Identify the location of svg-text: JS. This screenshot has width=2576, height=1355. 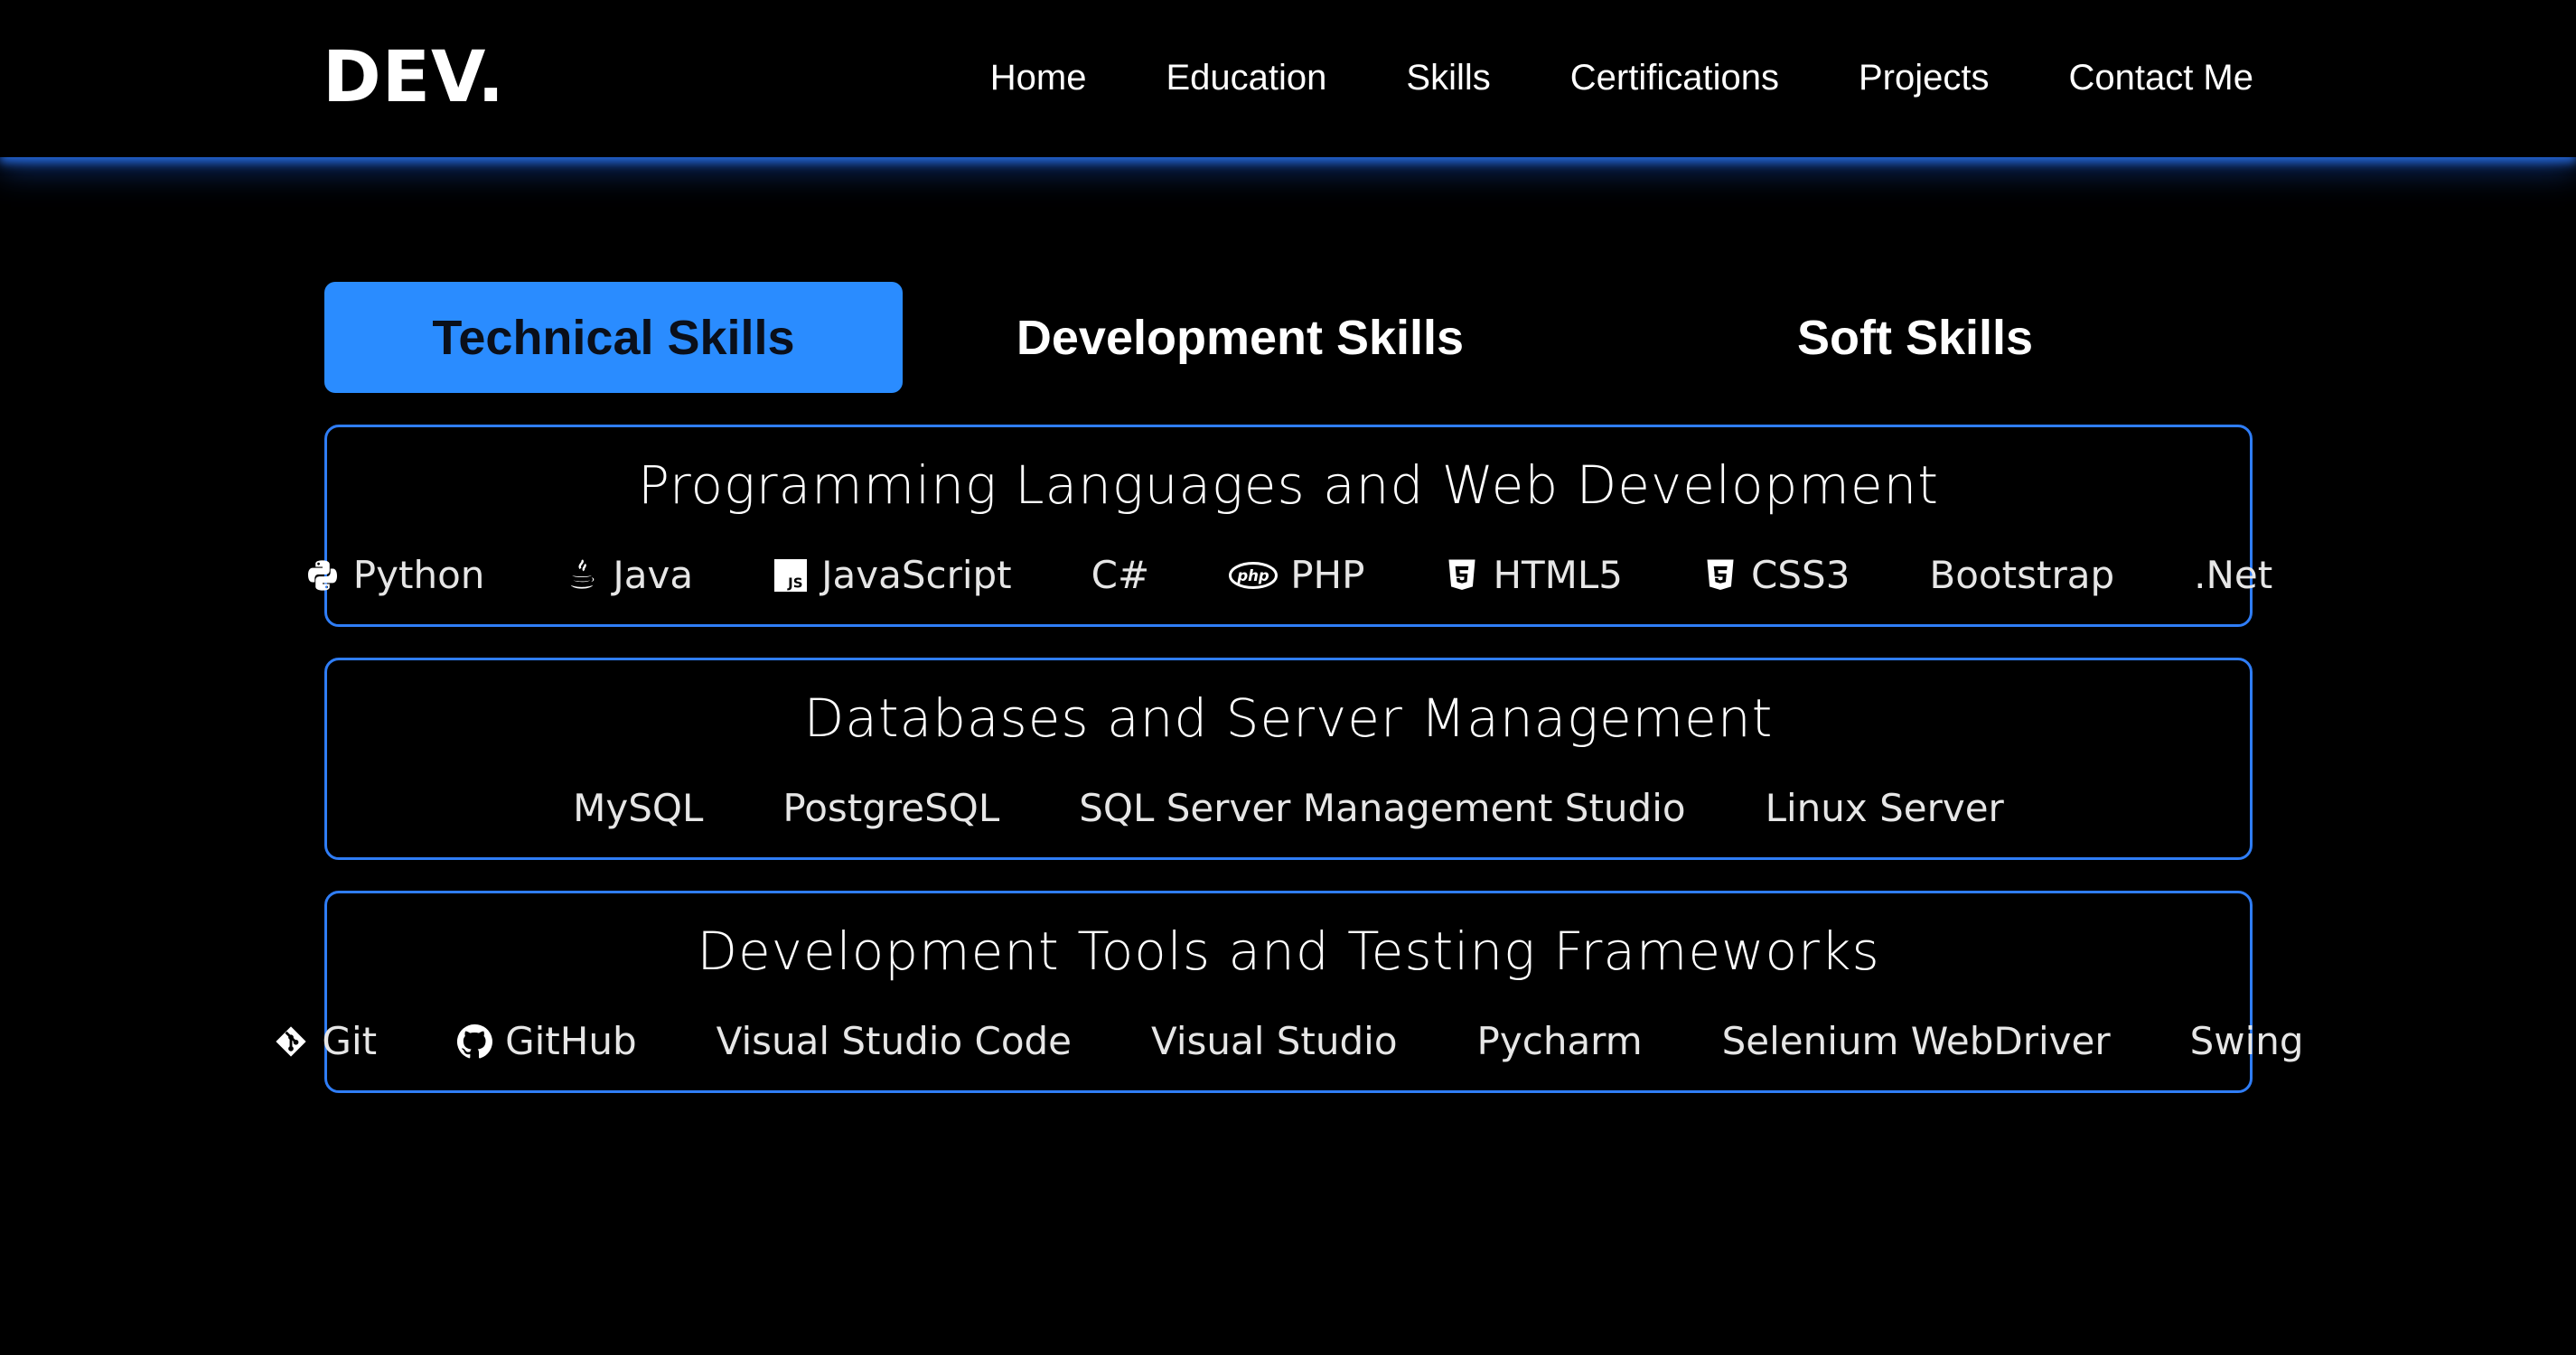
(794, 583).